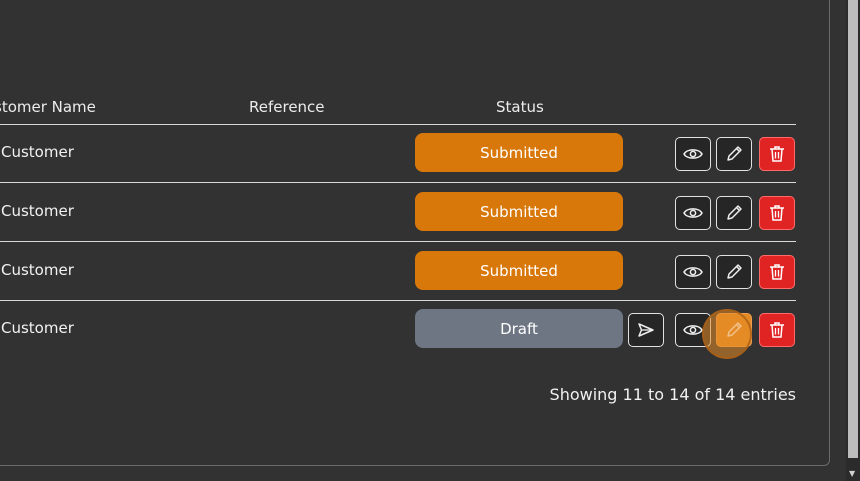  What do you see at coordinates (520, 107) in the screenshot?
I see `header-status: Status` at bounding box center [520, 107].